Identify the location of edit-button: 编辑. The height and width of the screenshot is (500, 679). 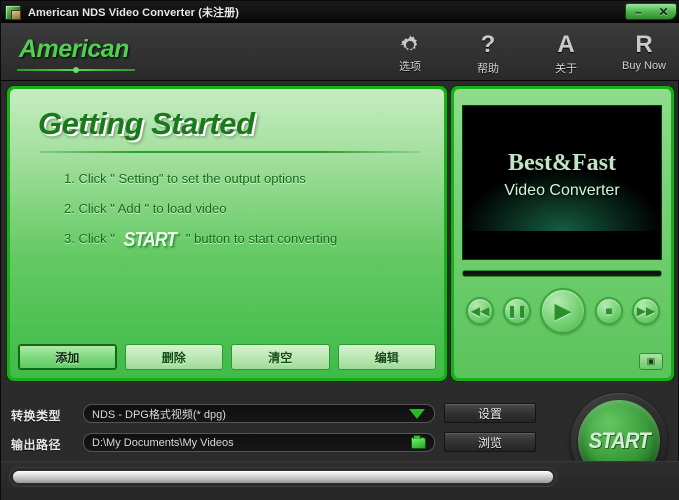
(386, 357).